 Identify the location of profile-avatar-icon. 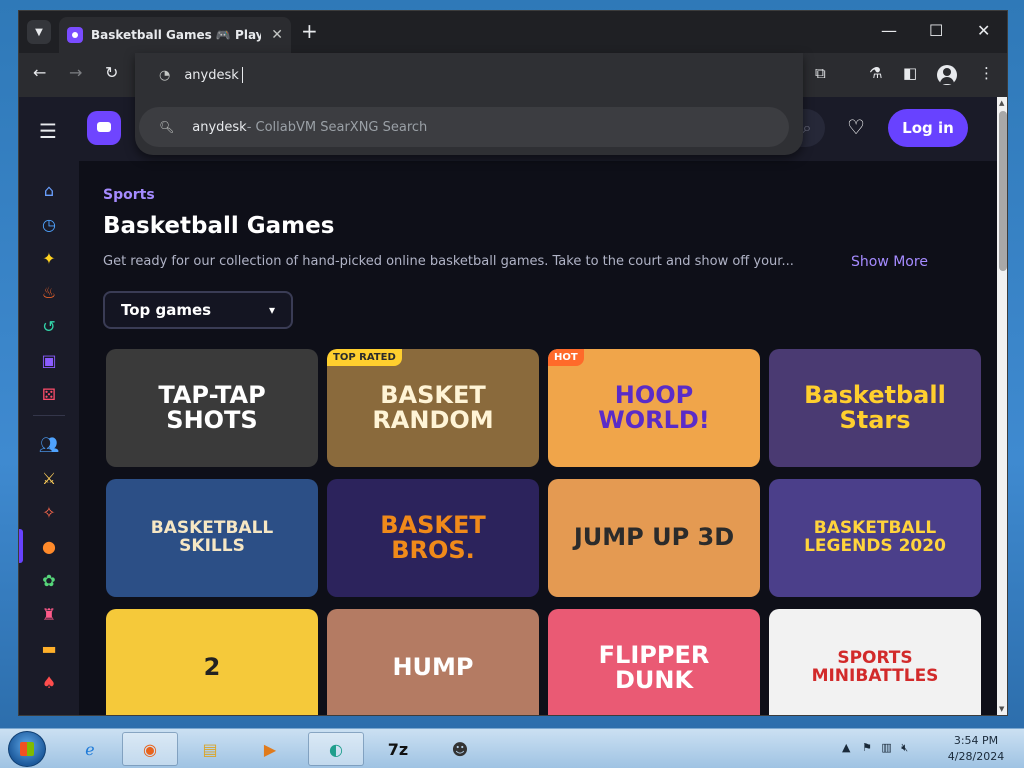
(947, 75).